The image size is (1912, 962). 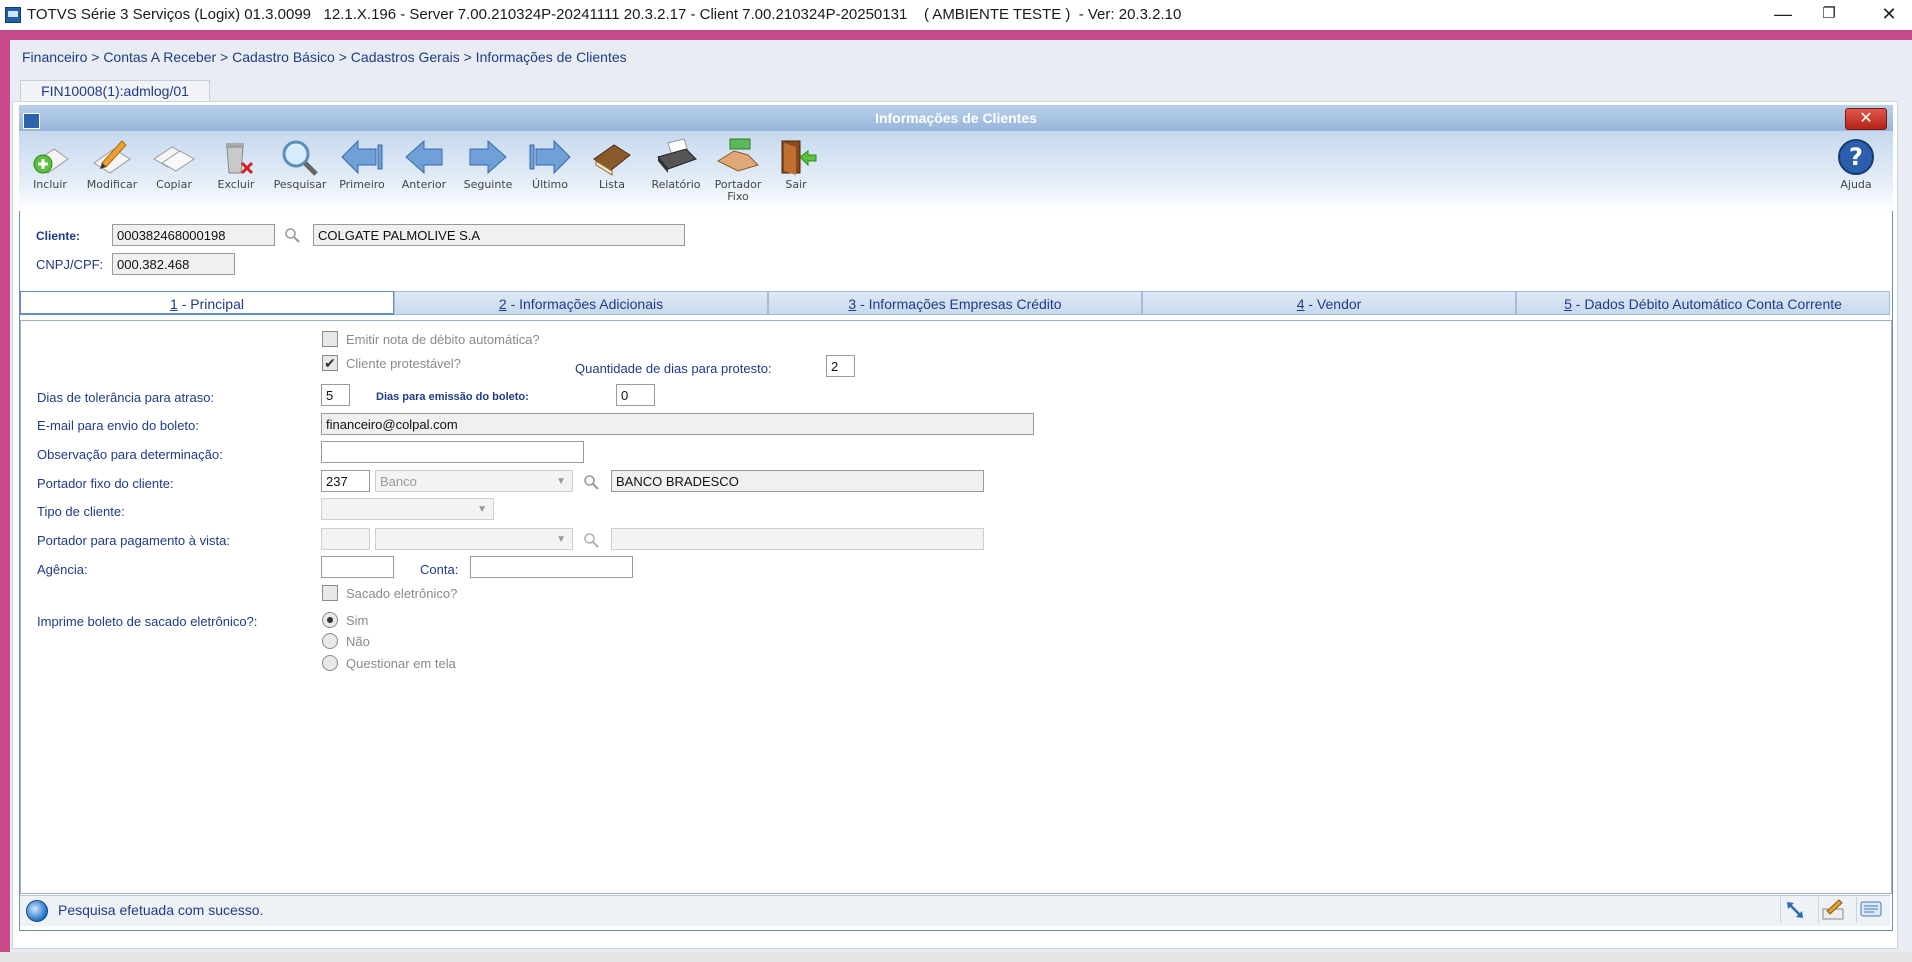 I want to click on cliente-protestavel-checkbox: ✔, so click(x=330, y=363).